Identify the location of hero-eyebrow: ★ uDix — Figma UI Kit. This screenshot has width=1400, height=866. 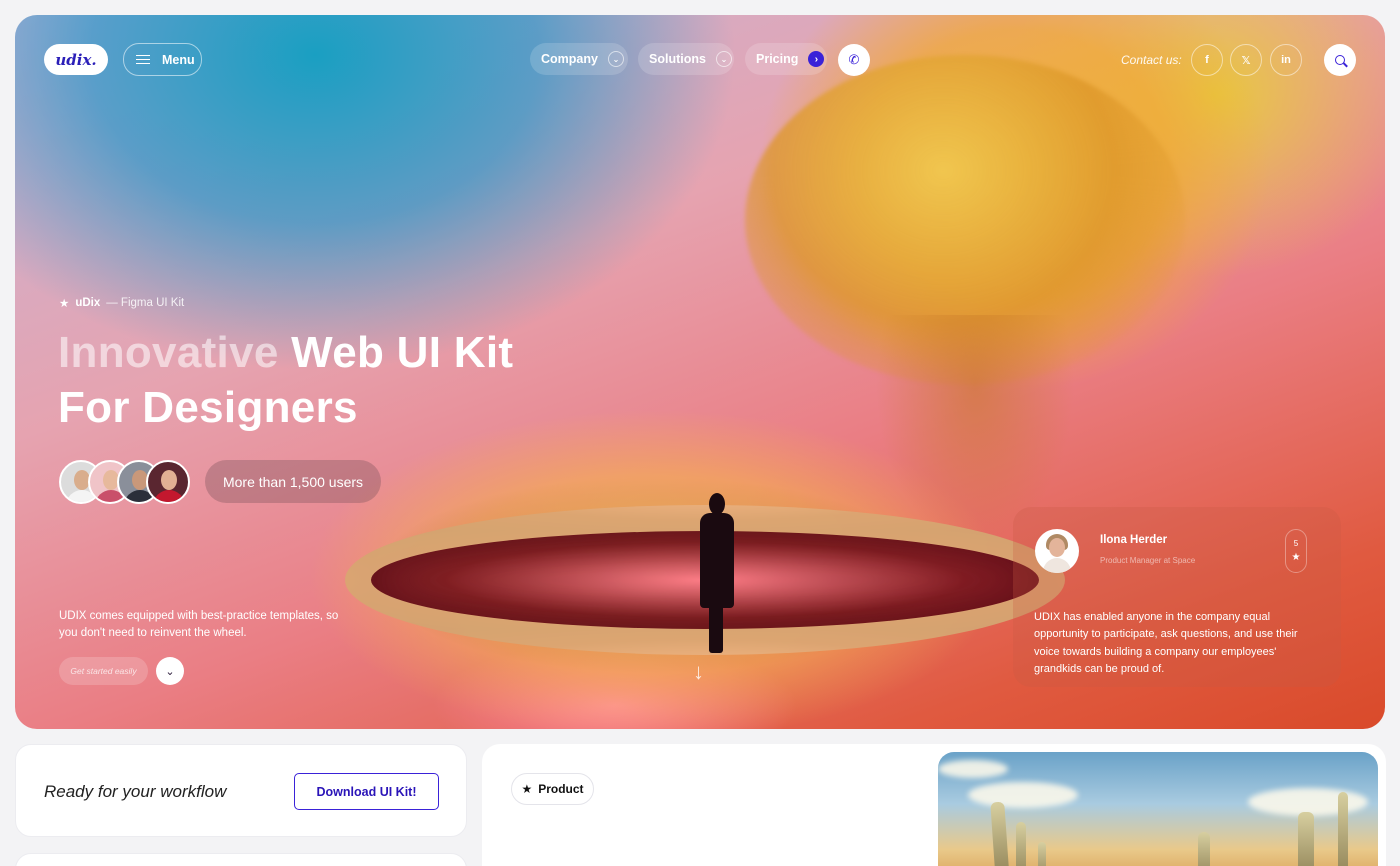
(121, 303).